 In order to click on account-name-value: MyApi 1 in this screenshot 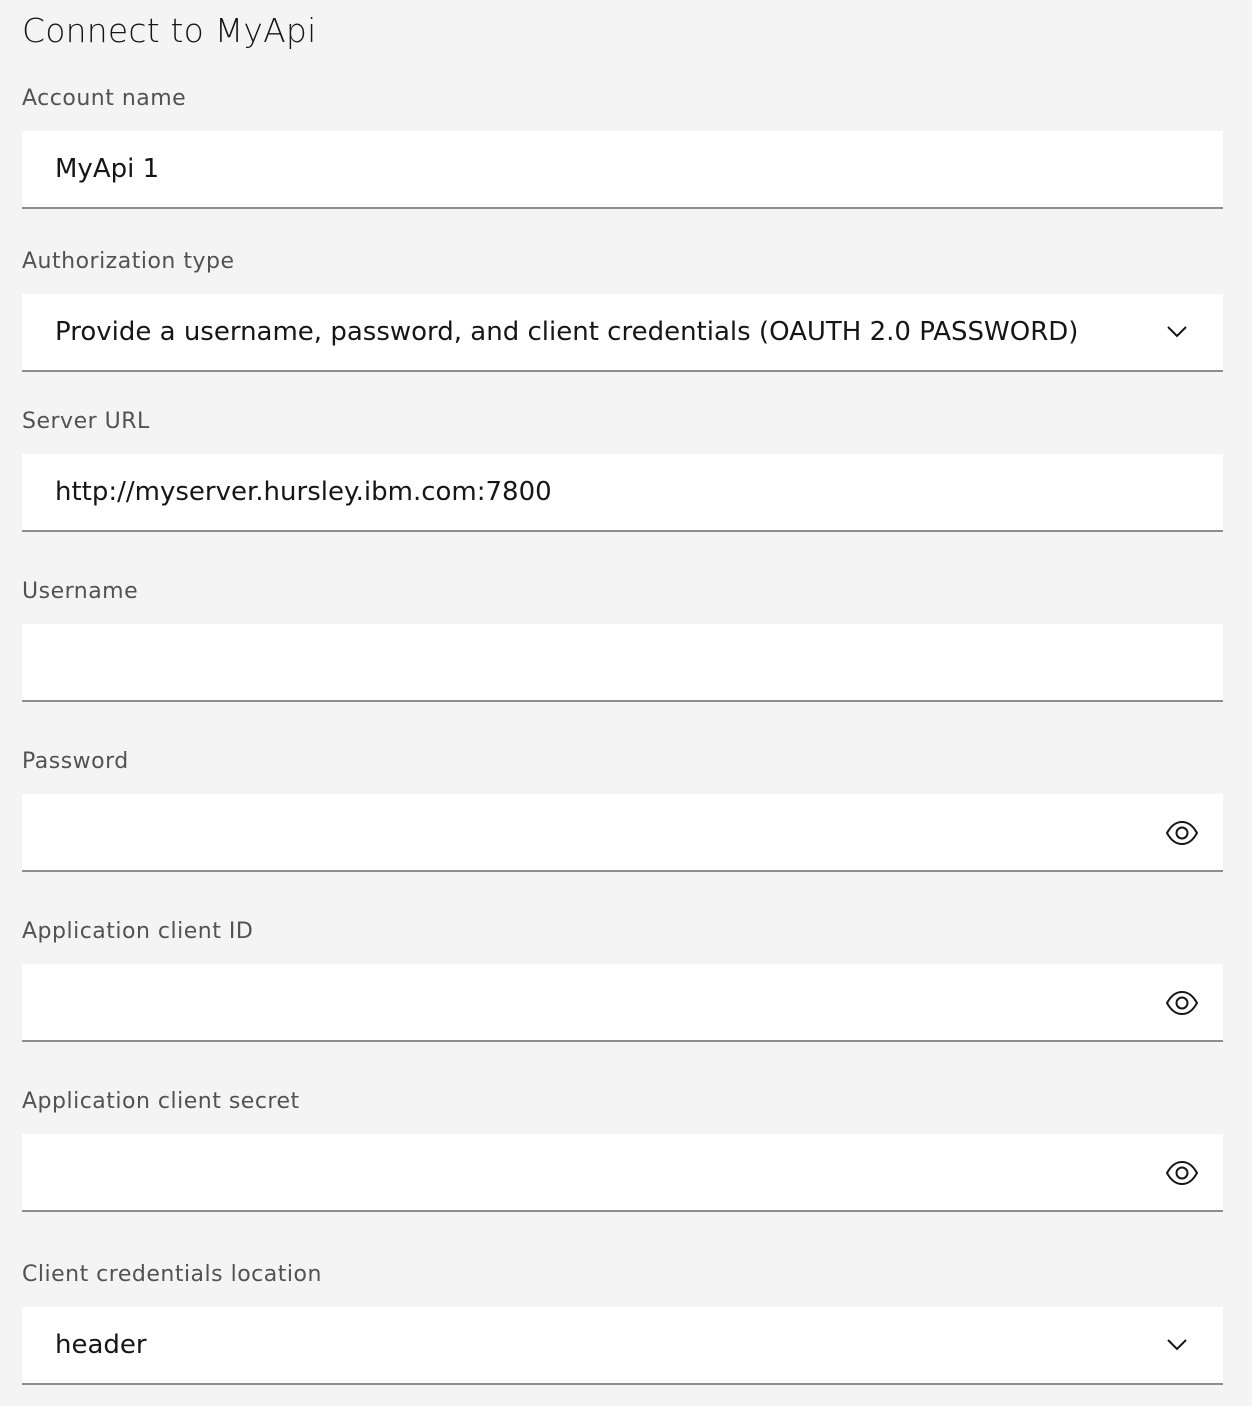, I will do `click(107, 169)`.